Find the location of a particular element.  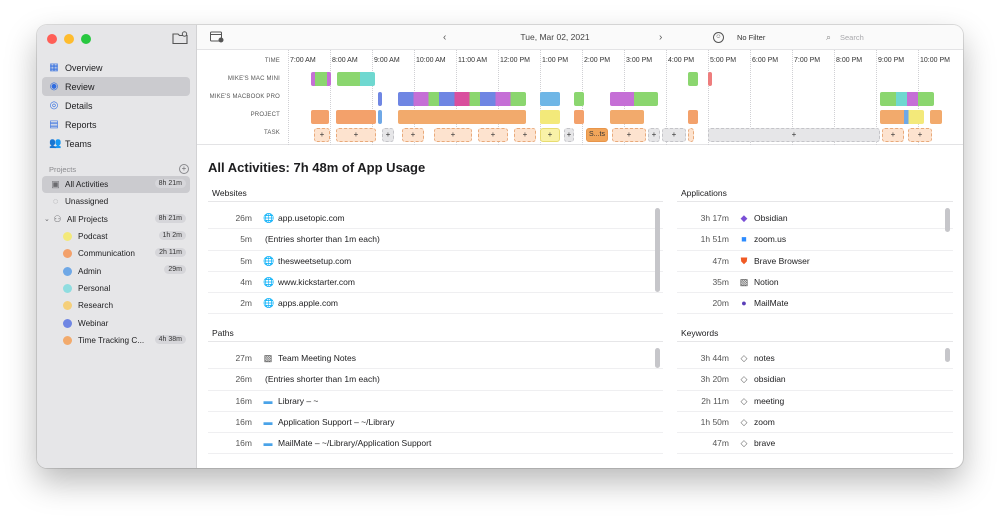

section-title: Paths is located at coordinates (435, 335).